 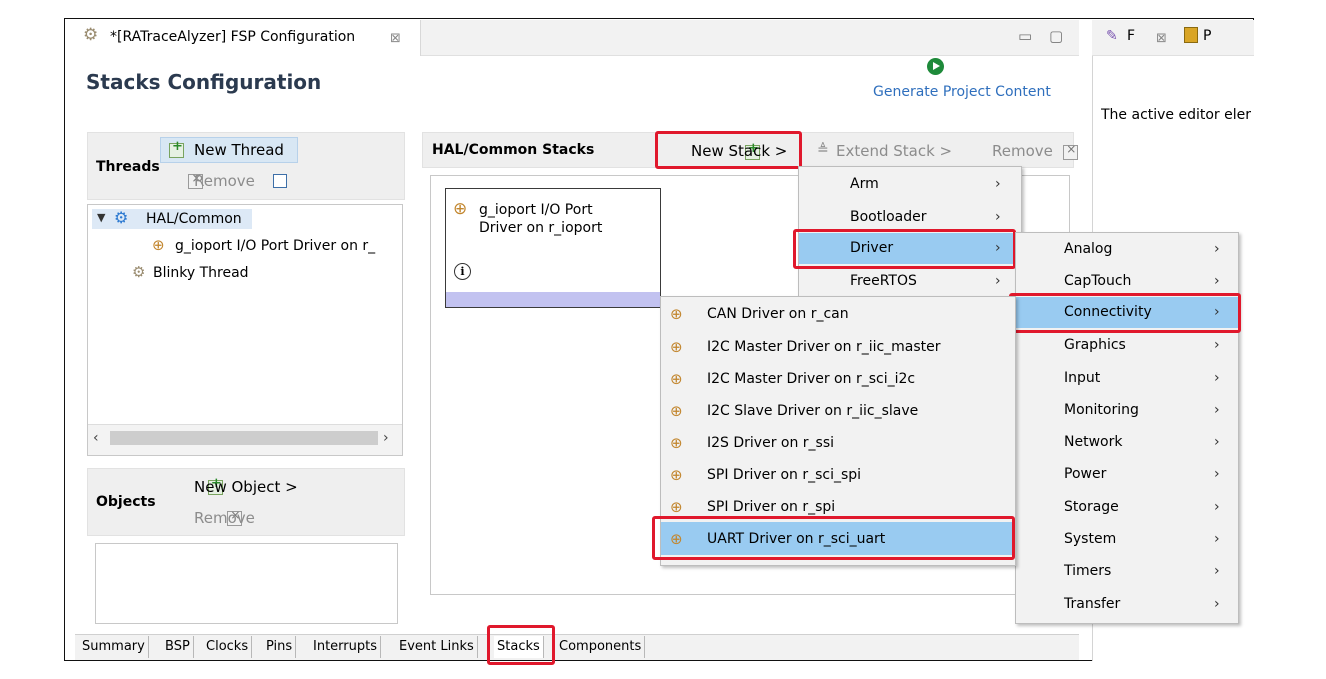 I want to click on stacks-tab-callout, so click(x=521, y=645).